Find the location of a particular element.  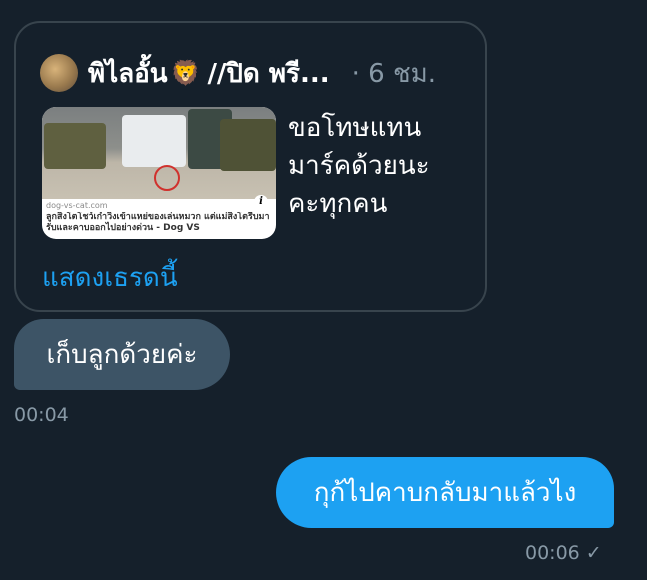

author-avatar is located at coordinates (59, 73).